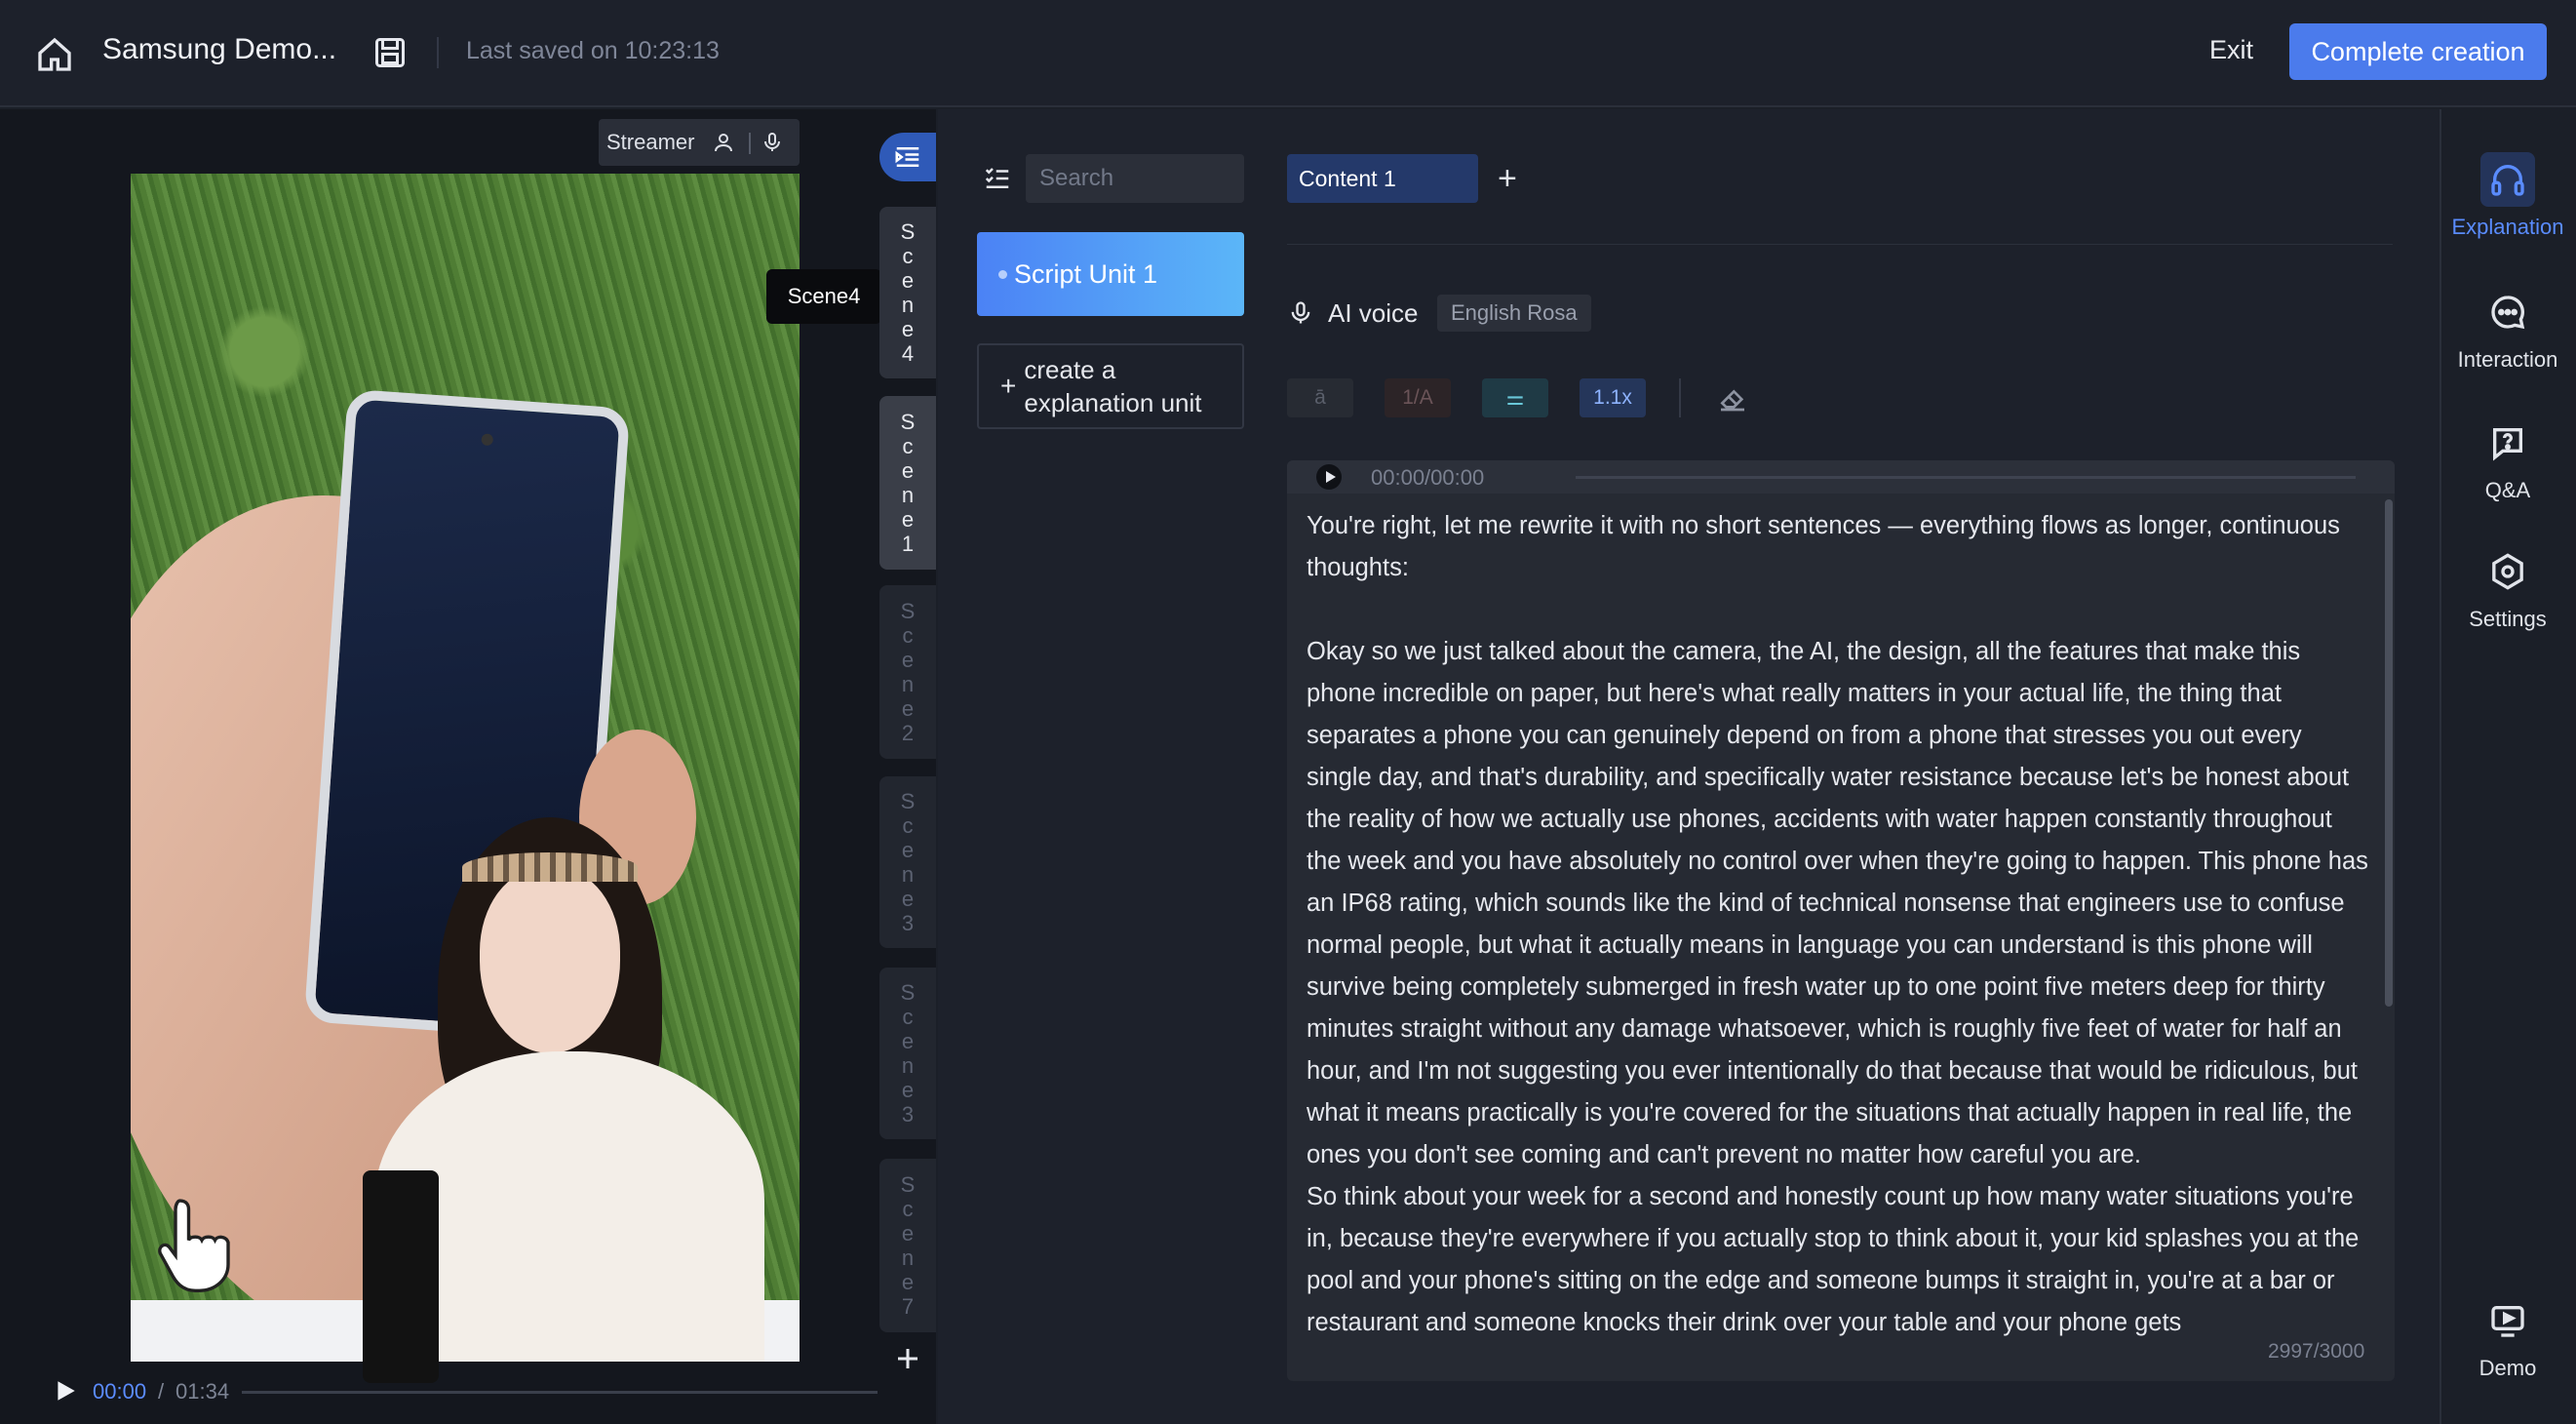 This screenshot has width=2576, height=1424. I want to click on playback-progress-bar, so click(560, 1392).